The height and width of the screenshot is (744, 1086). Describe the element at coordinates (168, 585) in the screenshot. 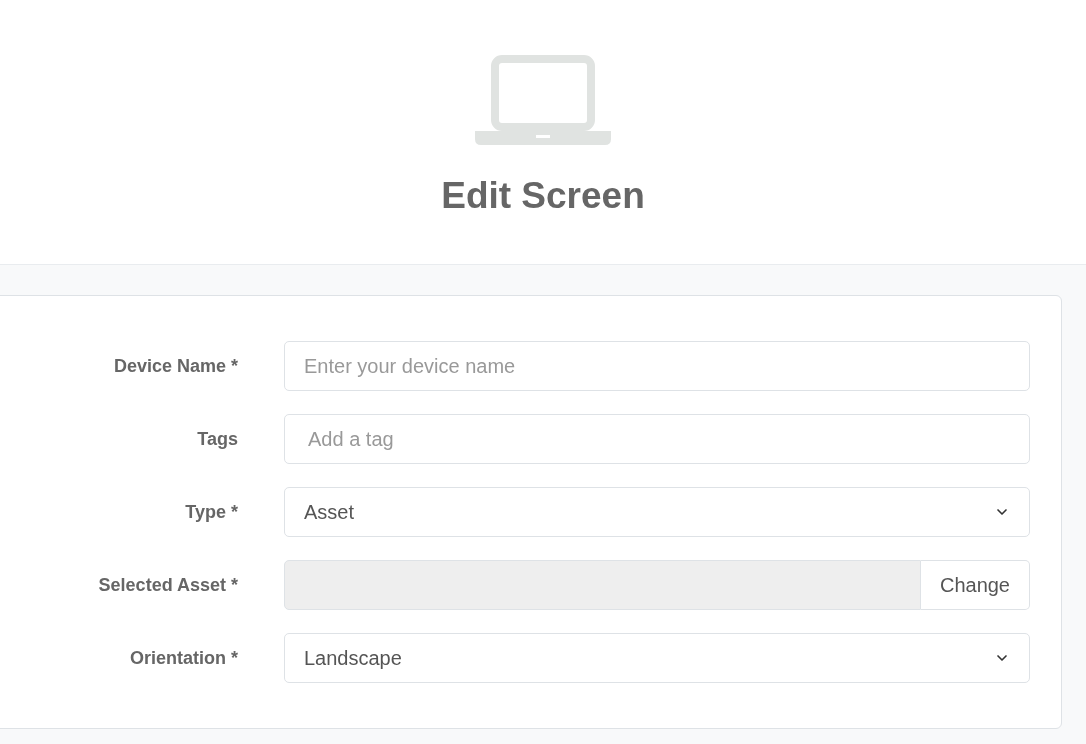

I see `field-label: Selected Asset *` at that location.